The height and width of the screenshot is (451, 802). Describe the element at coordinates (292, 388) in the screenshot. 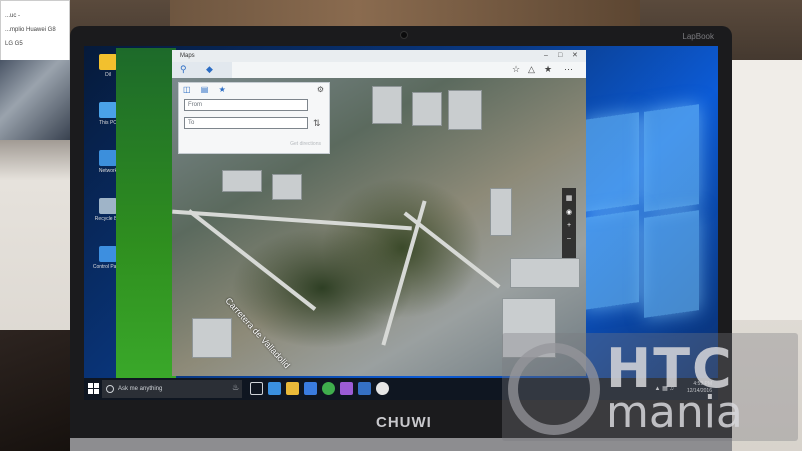

I see `file-explorer-icon` at that location.